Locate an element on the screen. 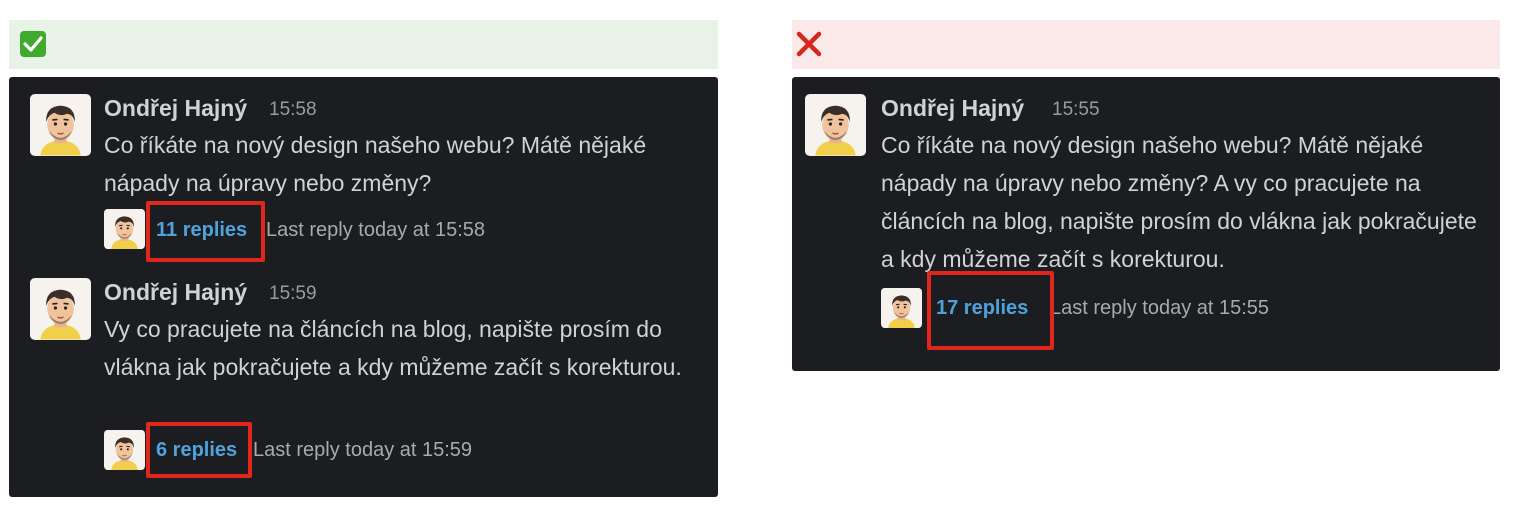 This screenshot has height=512, width=1516. message-timestamp: 15:55 is located at coordinates (1076, 110).